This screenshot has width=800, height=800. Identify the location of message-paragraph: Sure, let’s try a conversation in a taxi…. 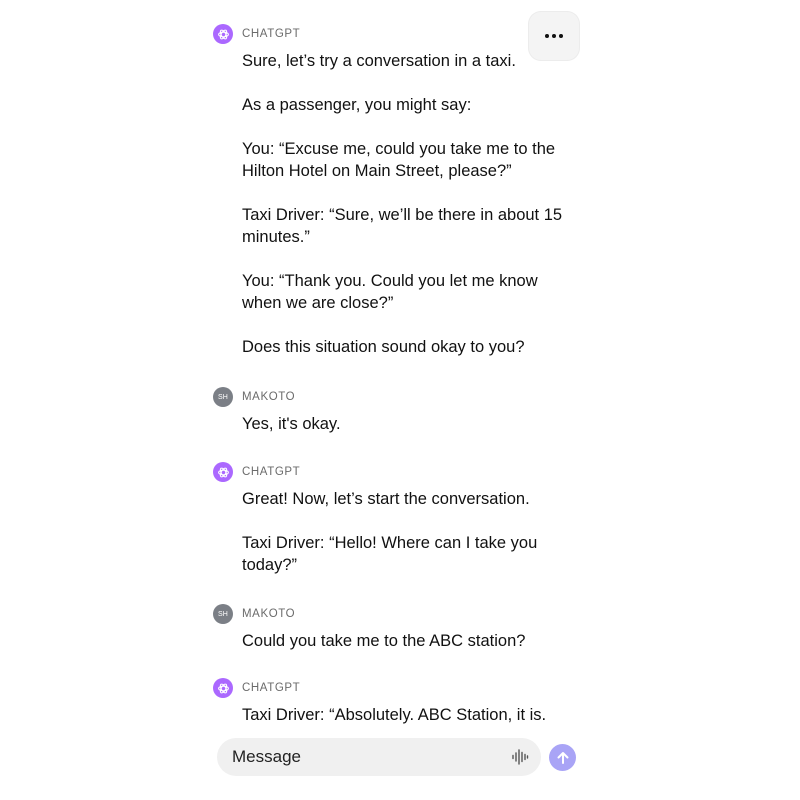
(379, 61).